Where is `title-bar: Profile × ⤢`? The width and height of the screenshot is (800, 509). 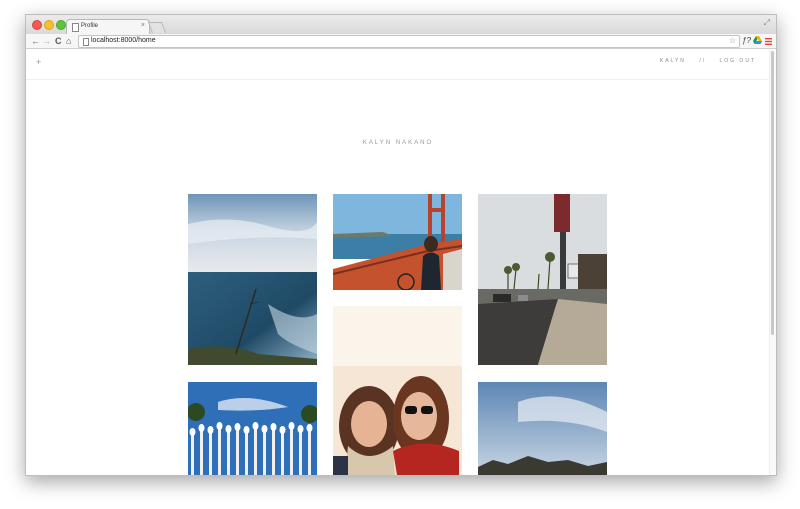 title-bar: Profile × ⤢ is located at coordinates (401, 25).